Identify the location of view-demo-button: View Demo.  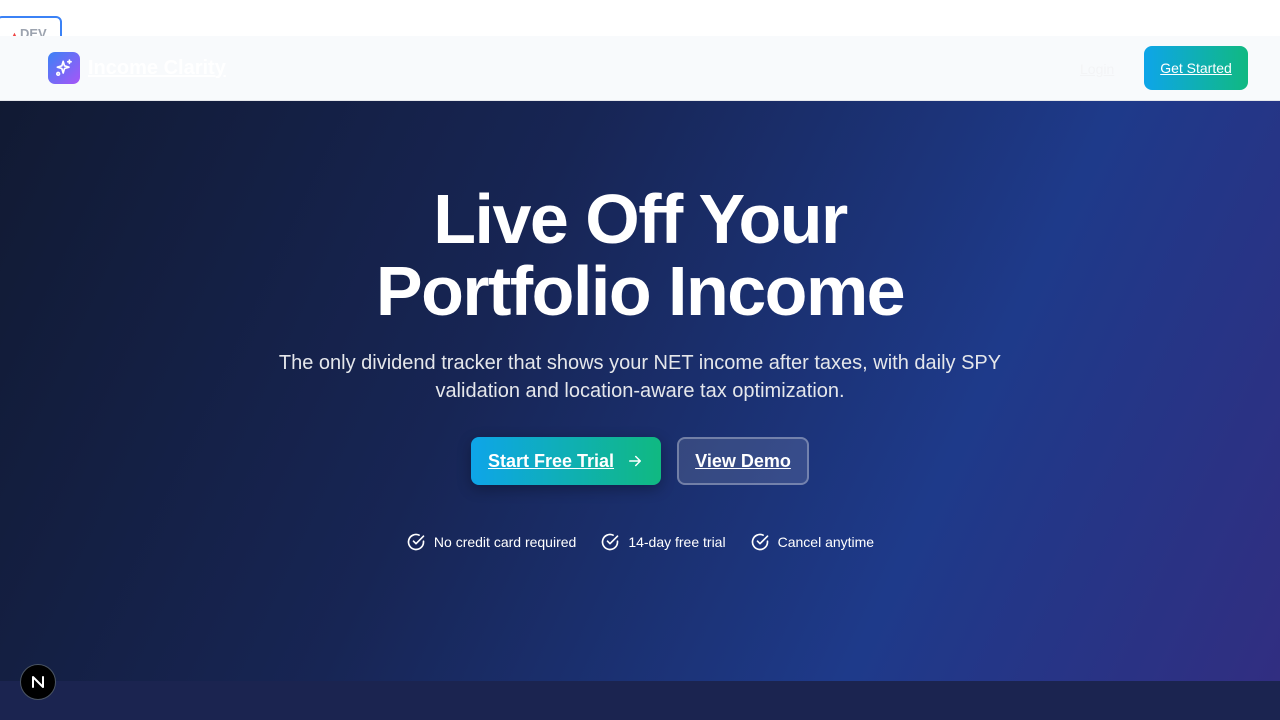
(743, 461).